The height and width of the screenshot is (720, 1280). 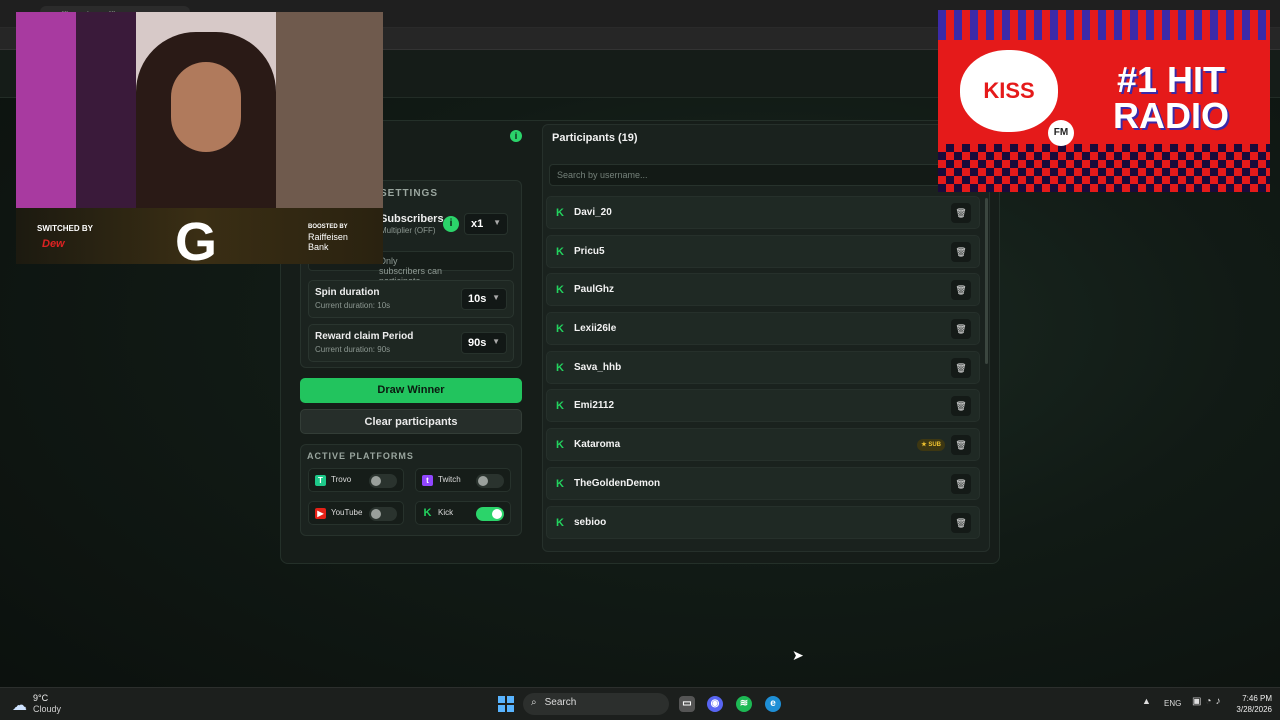 What do you see at coordinates (412, 219) in the screenshot?
I see `subscribers-label: Subscribers` at bounding box center [412, 219].